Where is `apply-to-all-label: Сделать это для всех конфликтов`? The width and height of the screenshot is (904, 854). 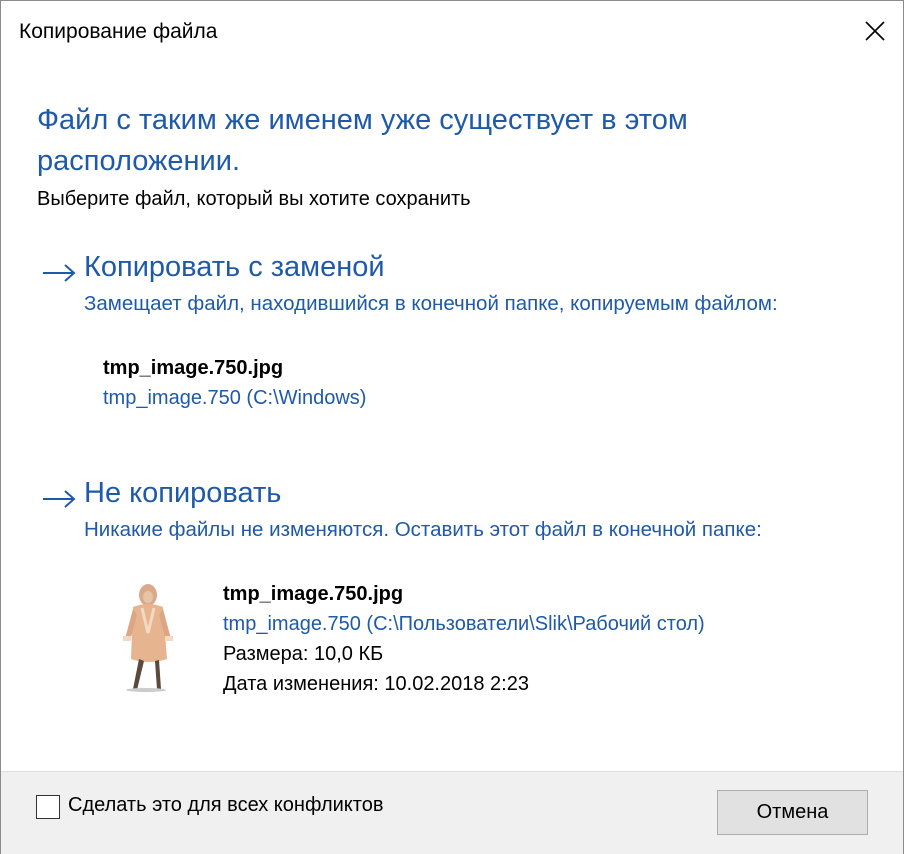
apply-to-all-label: Сделать это для всех конфликтов is located at coordinates (225, 805).